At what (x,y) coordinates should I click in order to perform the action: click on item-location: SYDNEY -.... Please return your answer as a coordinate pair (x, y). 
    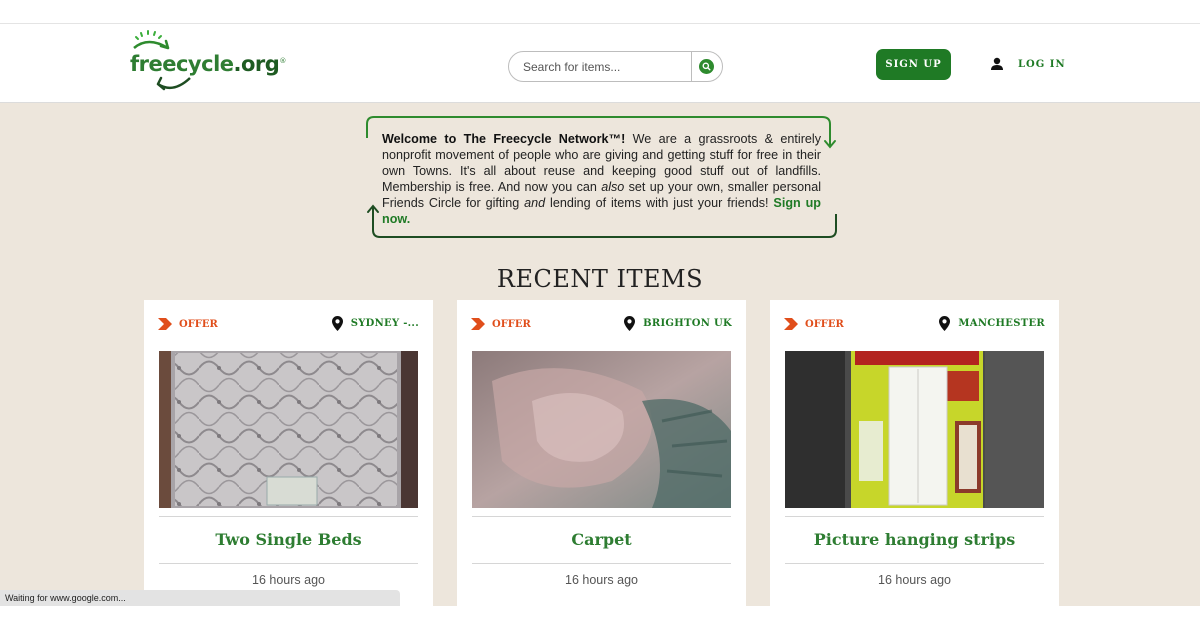
    Looking at the image, I should click on (375, 323).